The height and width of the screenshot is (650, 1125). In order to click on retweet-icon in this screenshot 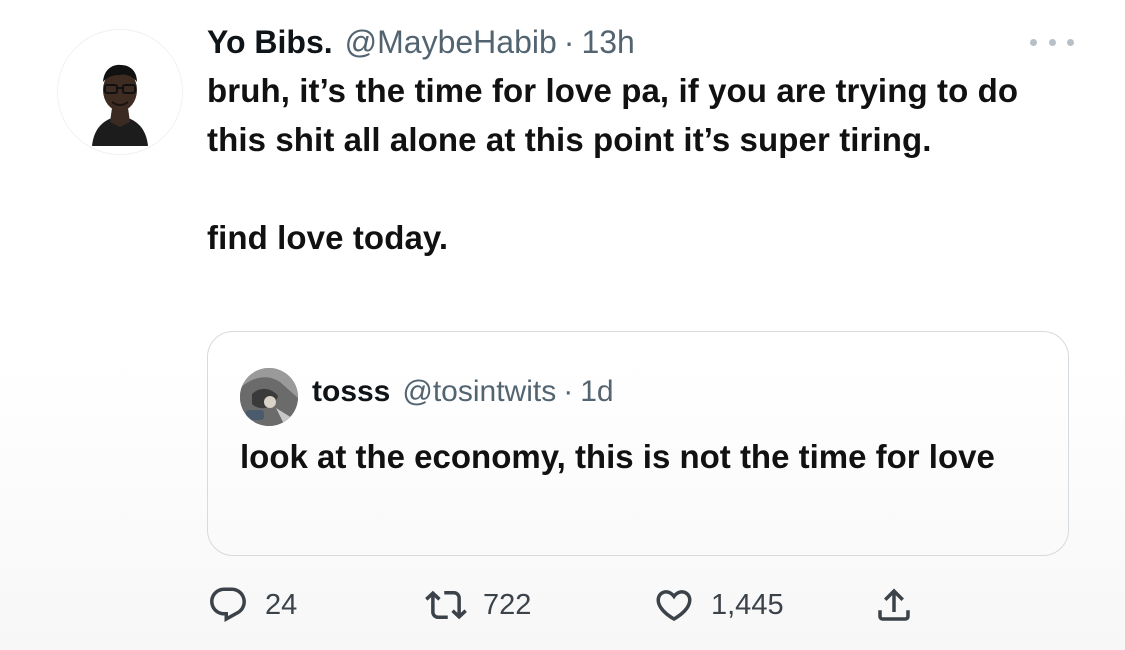, I will do `click(446, 605)`.